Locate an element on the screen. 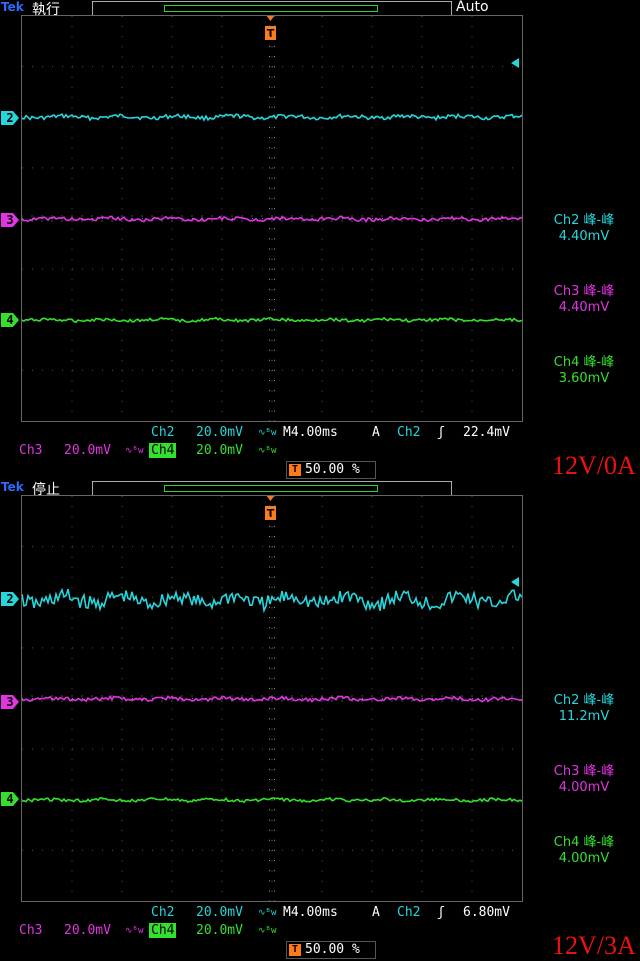 This screenshot has height=961, width=640. measurement-ch4: Ch4 峰-峰 3.60mV is located at coordinates (584, 370).